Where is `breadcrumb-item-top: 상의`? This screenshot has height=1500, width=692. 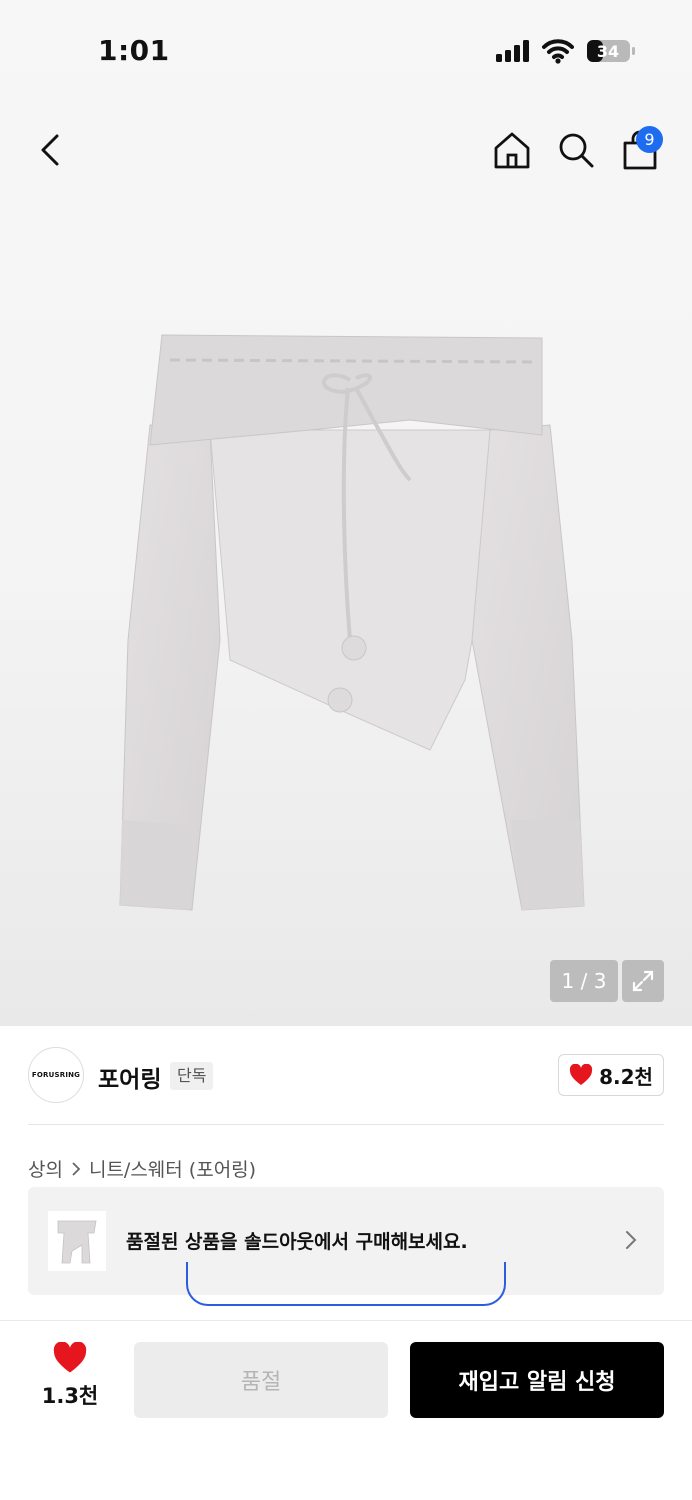
breadcrumb-item-top: 상의 is located at coordinates (45, 1168).